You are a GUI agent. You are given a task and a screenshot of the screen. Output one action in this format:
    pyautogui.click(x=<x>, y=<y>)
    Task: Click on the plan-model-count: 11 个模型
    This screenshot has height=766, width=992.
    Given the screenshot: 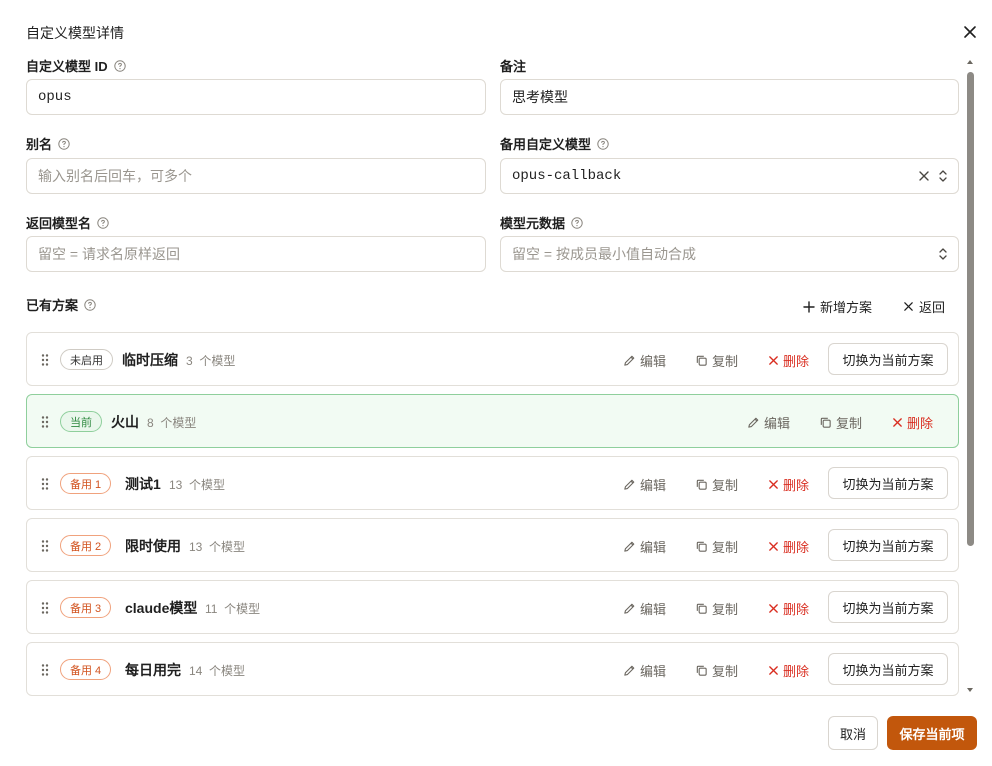 What is the action you would take?
    pyautogui.click(x=233, y=609)
    